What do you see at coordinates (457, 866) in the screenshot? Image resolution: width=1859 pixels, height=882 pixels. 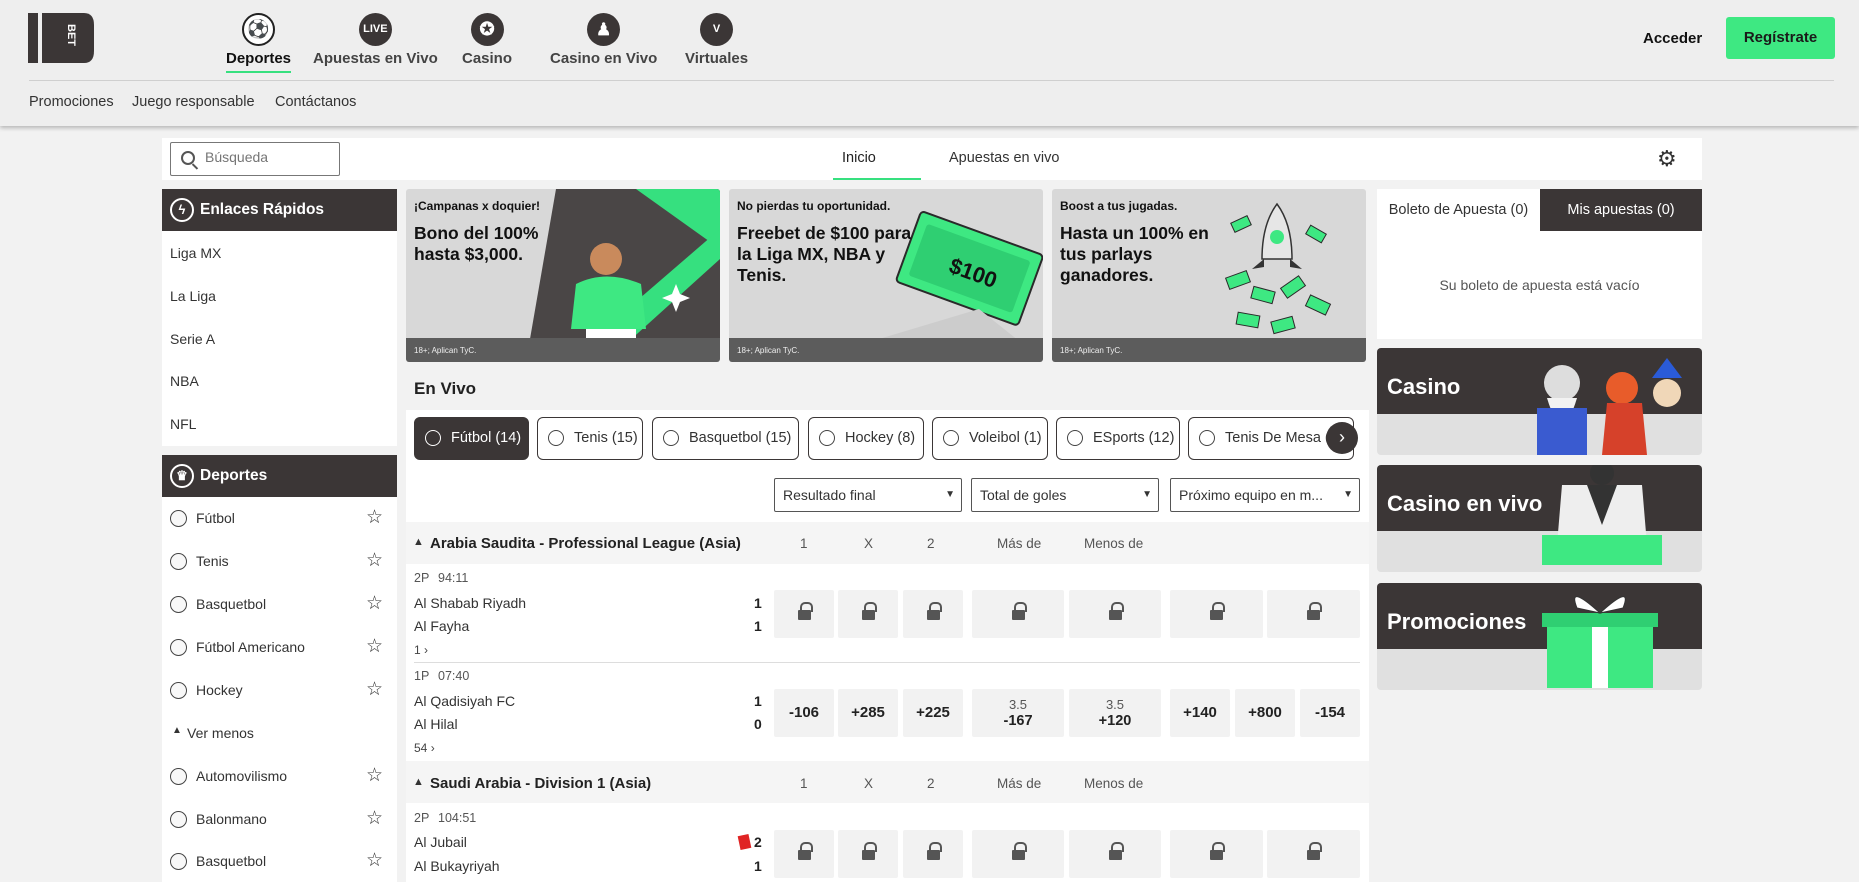 I see `away-team: Al Bukayriyah` at bounding box center [457, 866].